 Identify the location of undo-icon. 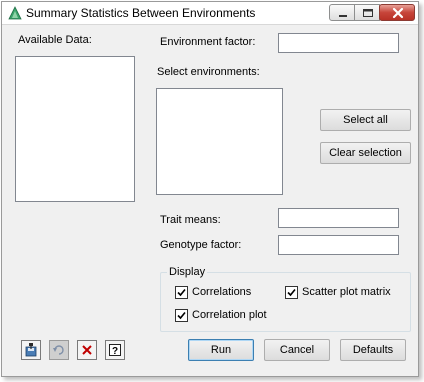
(58, 350).